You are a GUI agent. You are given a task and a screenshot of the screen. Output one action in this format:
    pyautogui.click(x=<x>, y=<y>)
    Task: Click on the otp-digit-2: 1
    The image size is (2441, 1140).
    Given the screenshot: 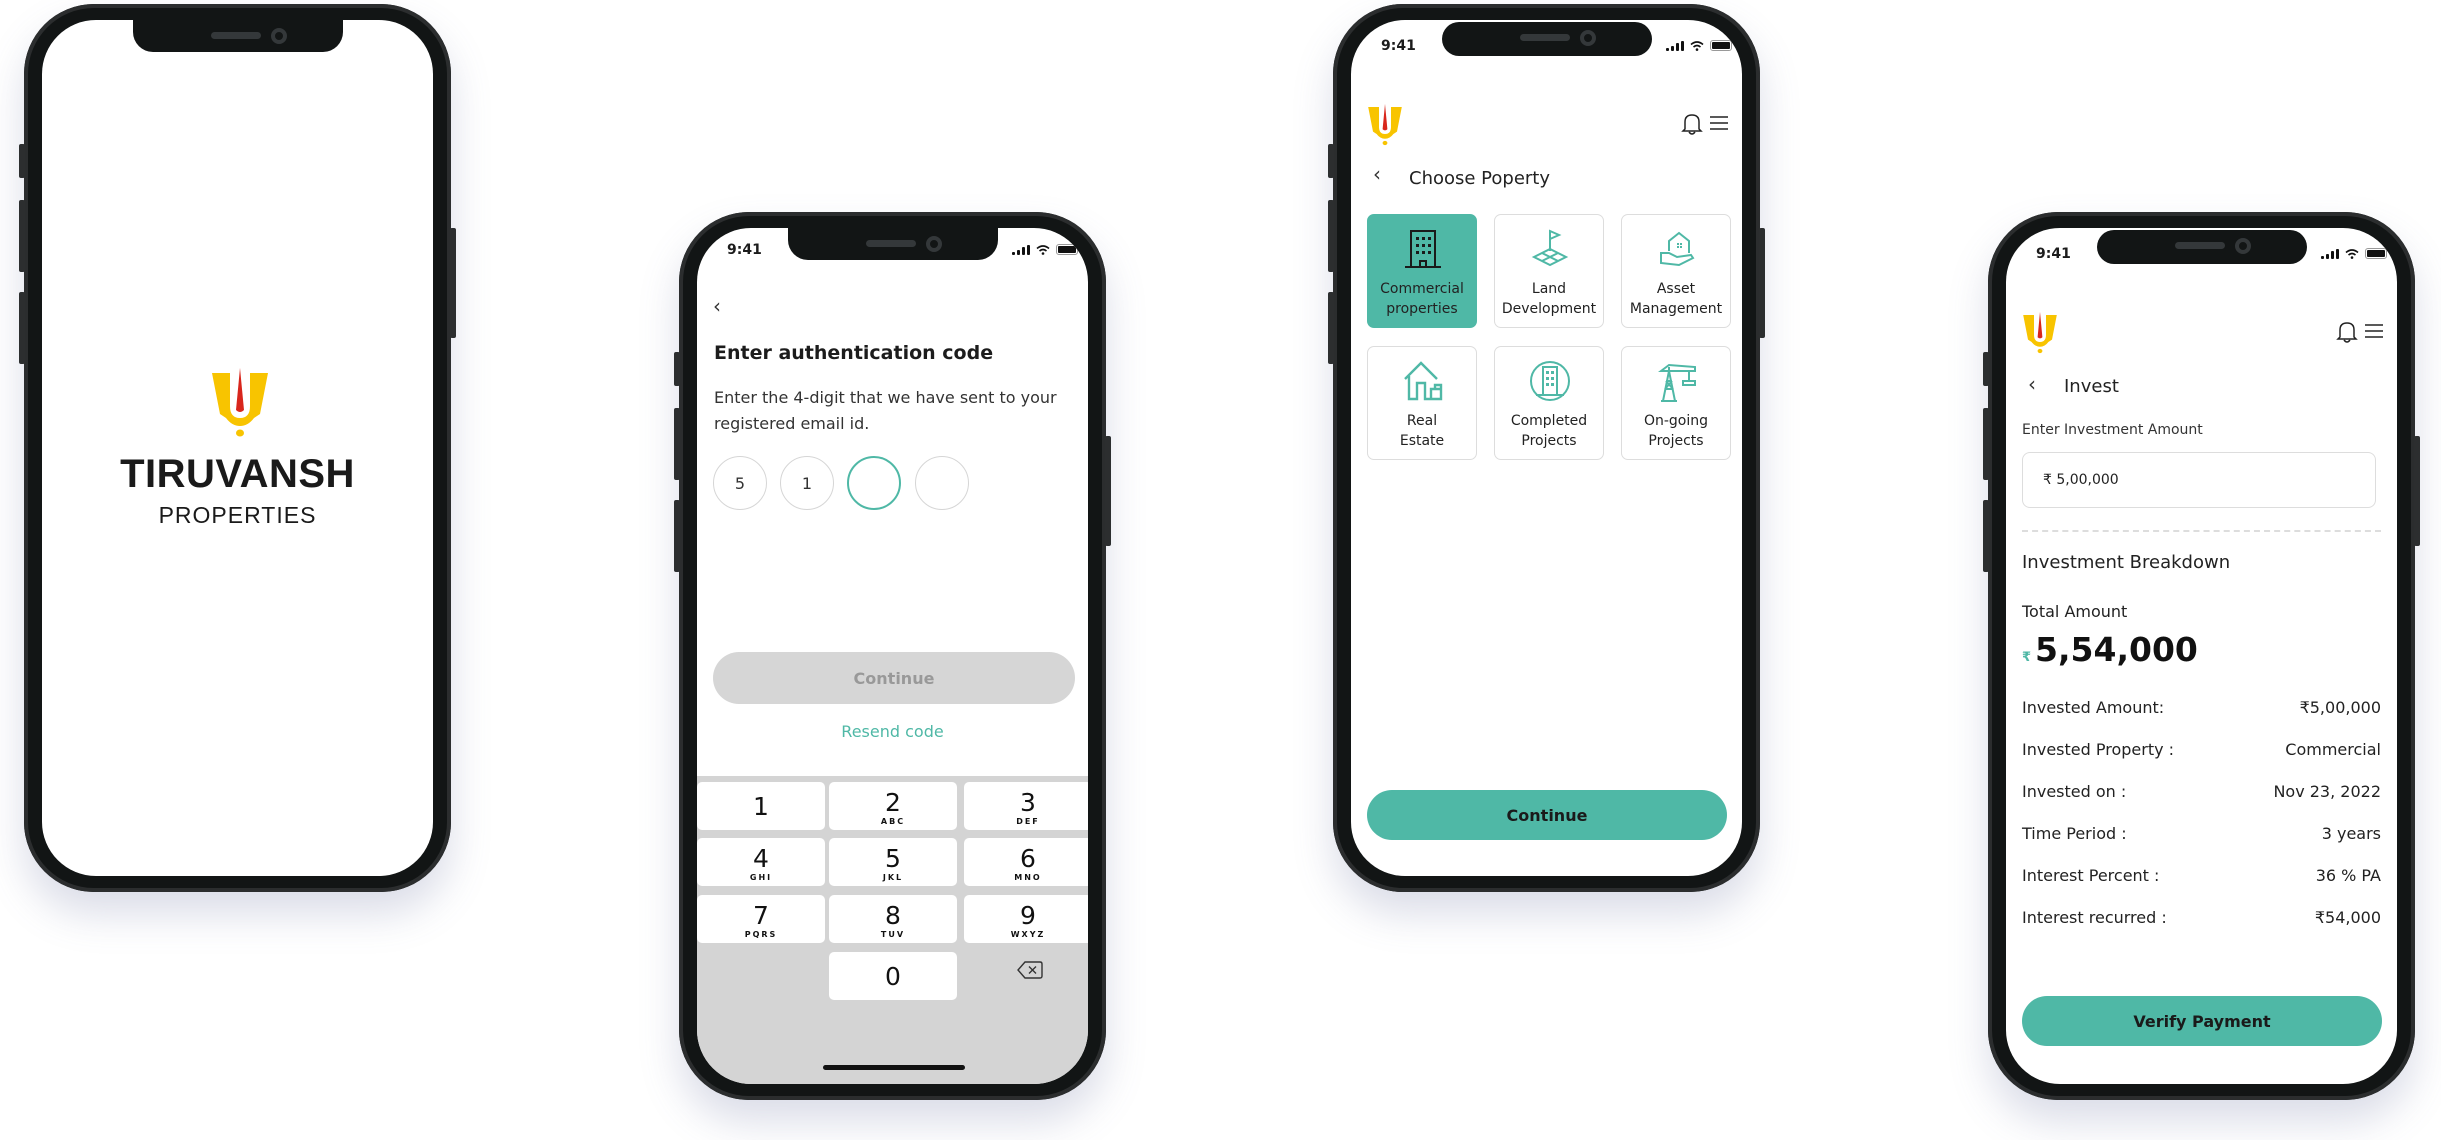 What is the action you would take?
    pyautogui.click(x=807, y=483)
    